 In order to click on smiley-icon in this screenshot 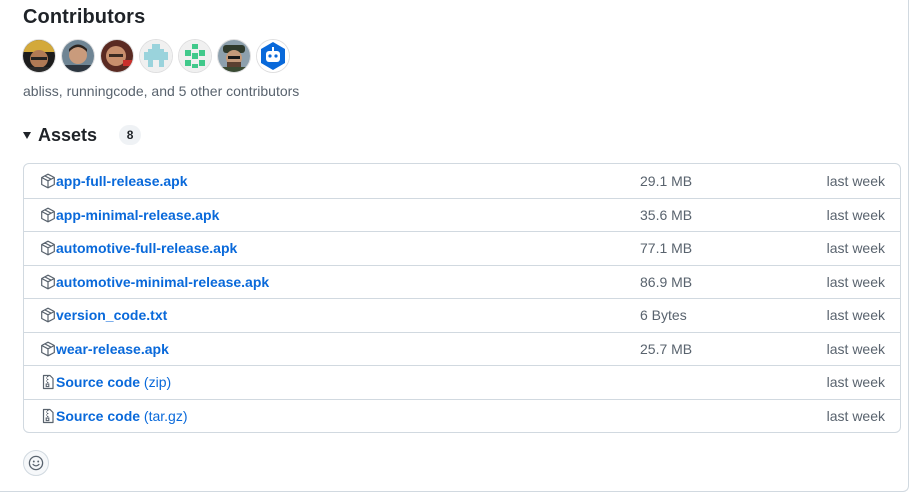, I will do `click(36, 463)`.